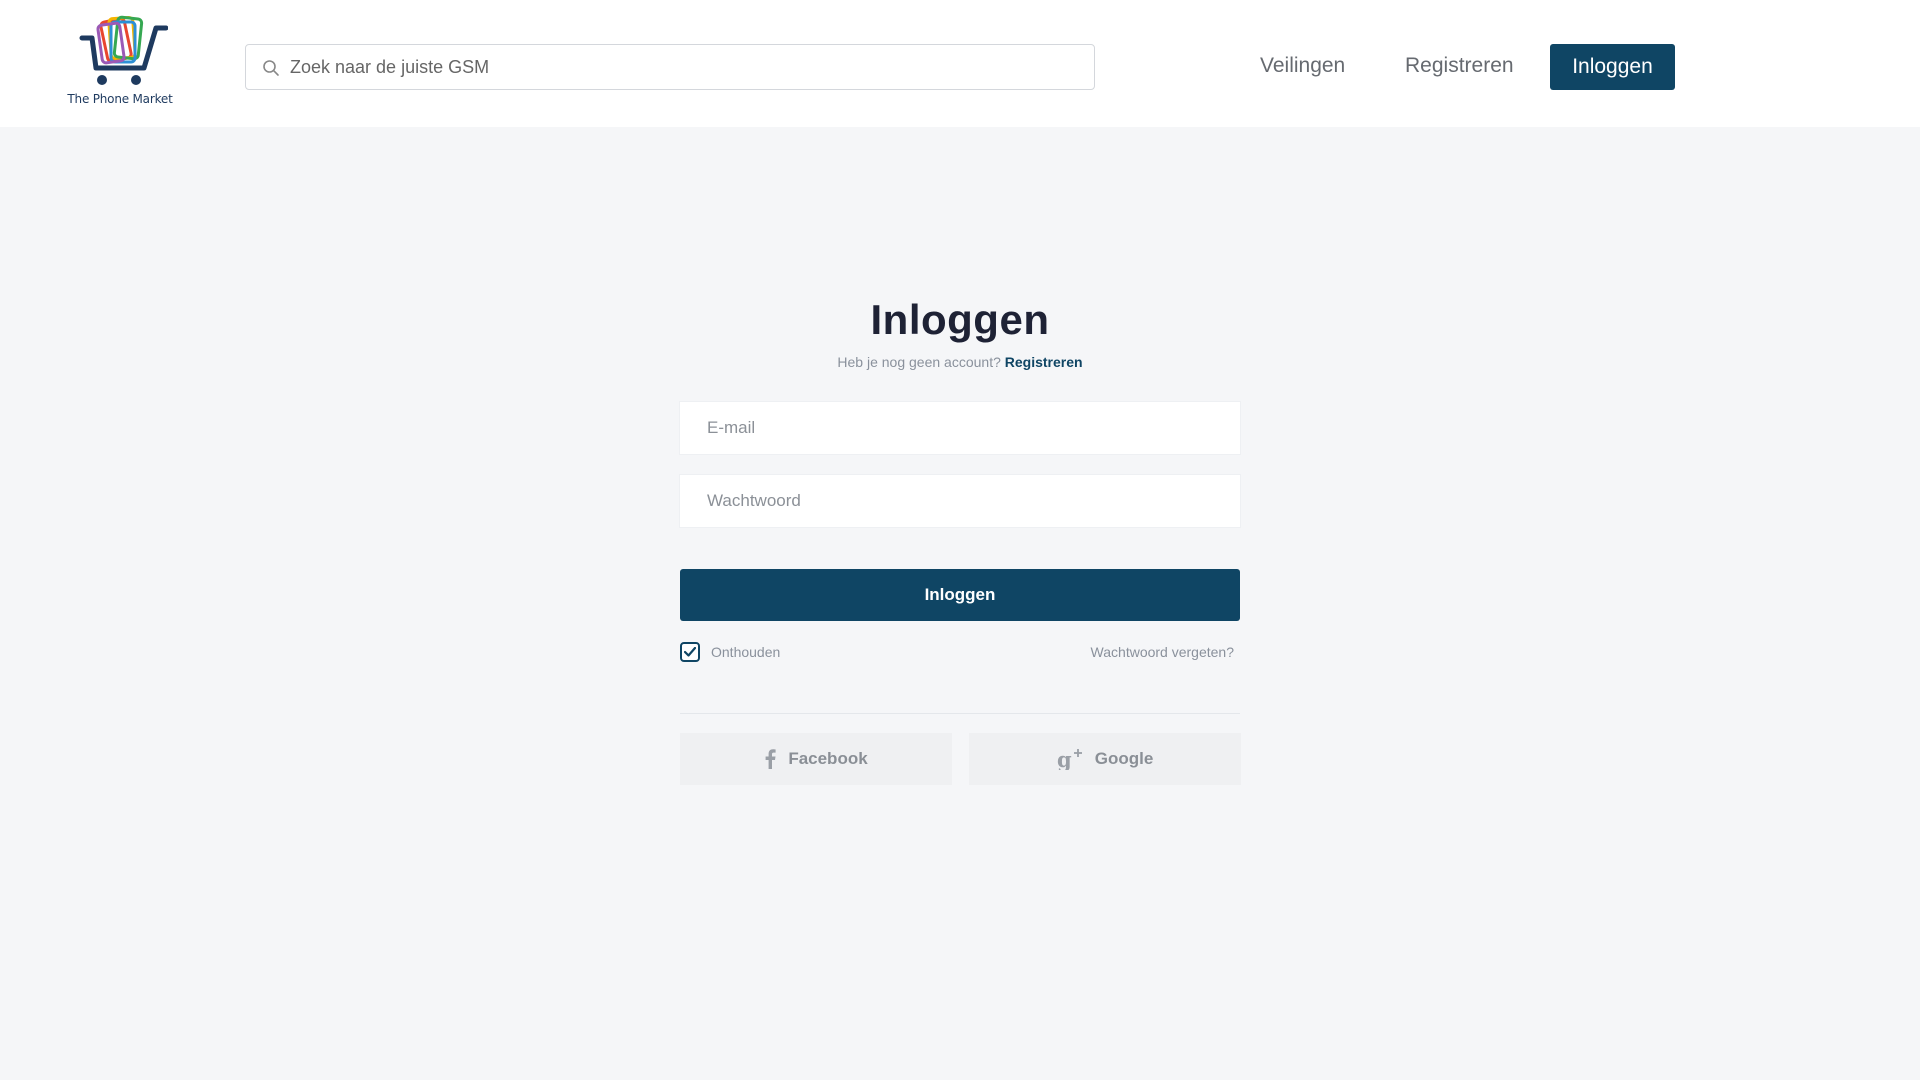 This screenshot has width=1920, height=1080. What do you see at coordinates (960, 501) in the screenshot?
I see `password-field` at bounding box center [960, 501].